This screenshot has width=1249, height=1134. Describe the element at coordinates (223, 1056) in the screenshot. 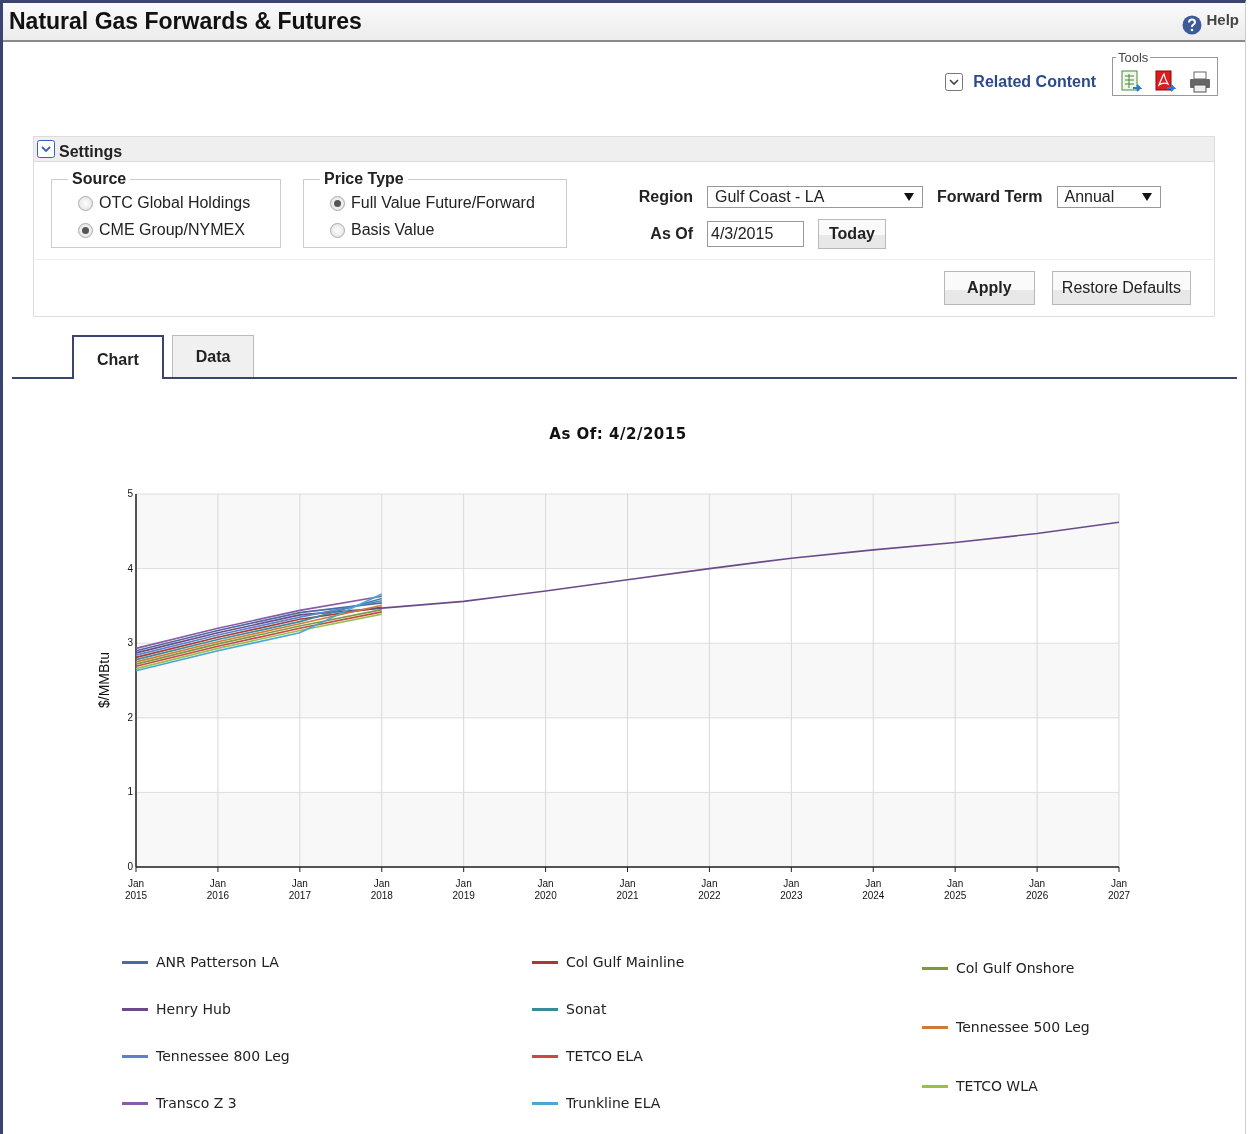

I see `legend-label: Tennessee 800 Leg` at that location.